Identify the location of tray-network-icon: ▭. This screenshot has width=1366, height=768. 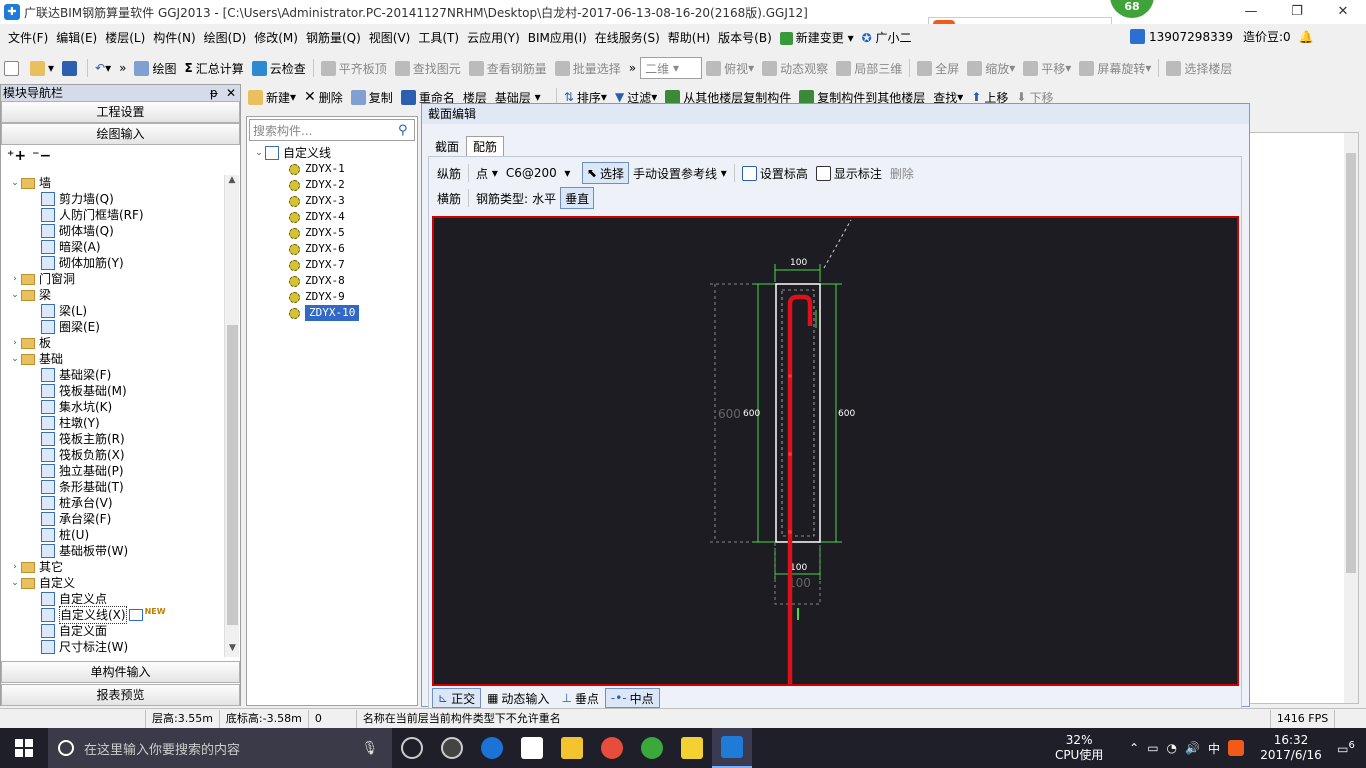
(1152, 748).